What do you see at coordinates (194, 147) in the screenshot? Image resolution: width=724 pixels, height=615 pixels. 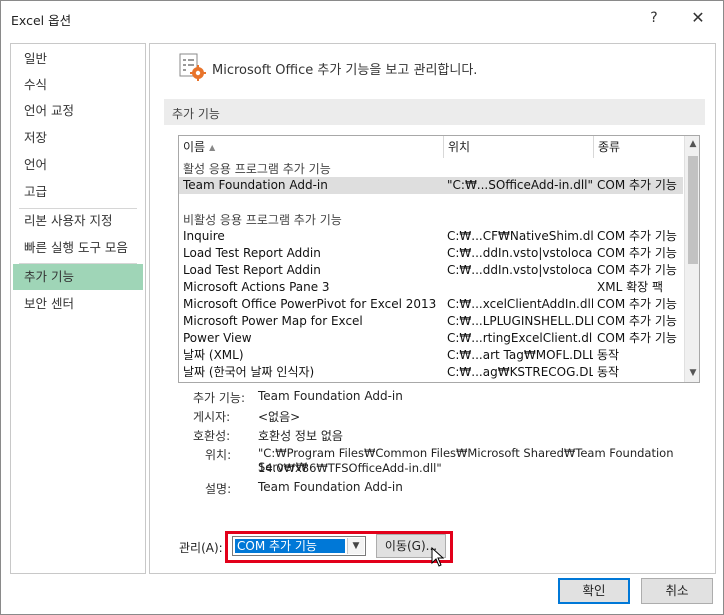 I see `column-header-name-label: 이름` at bounding box center [194, 147].